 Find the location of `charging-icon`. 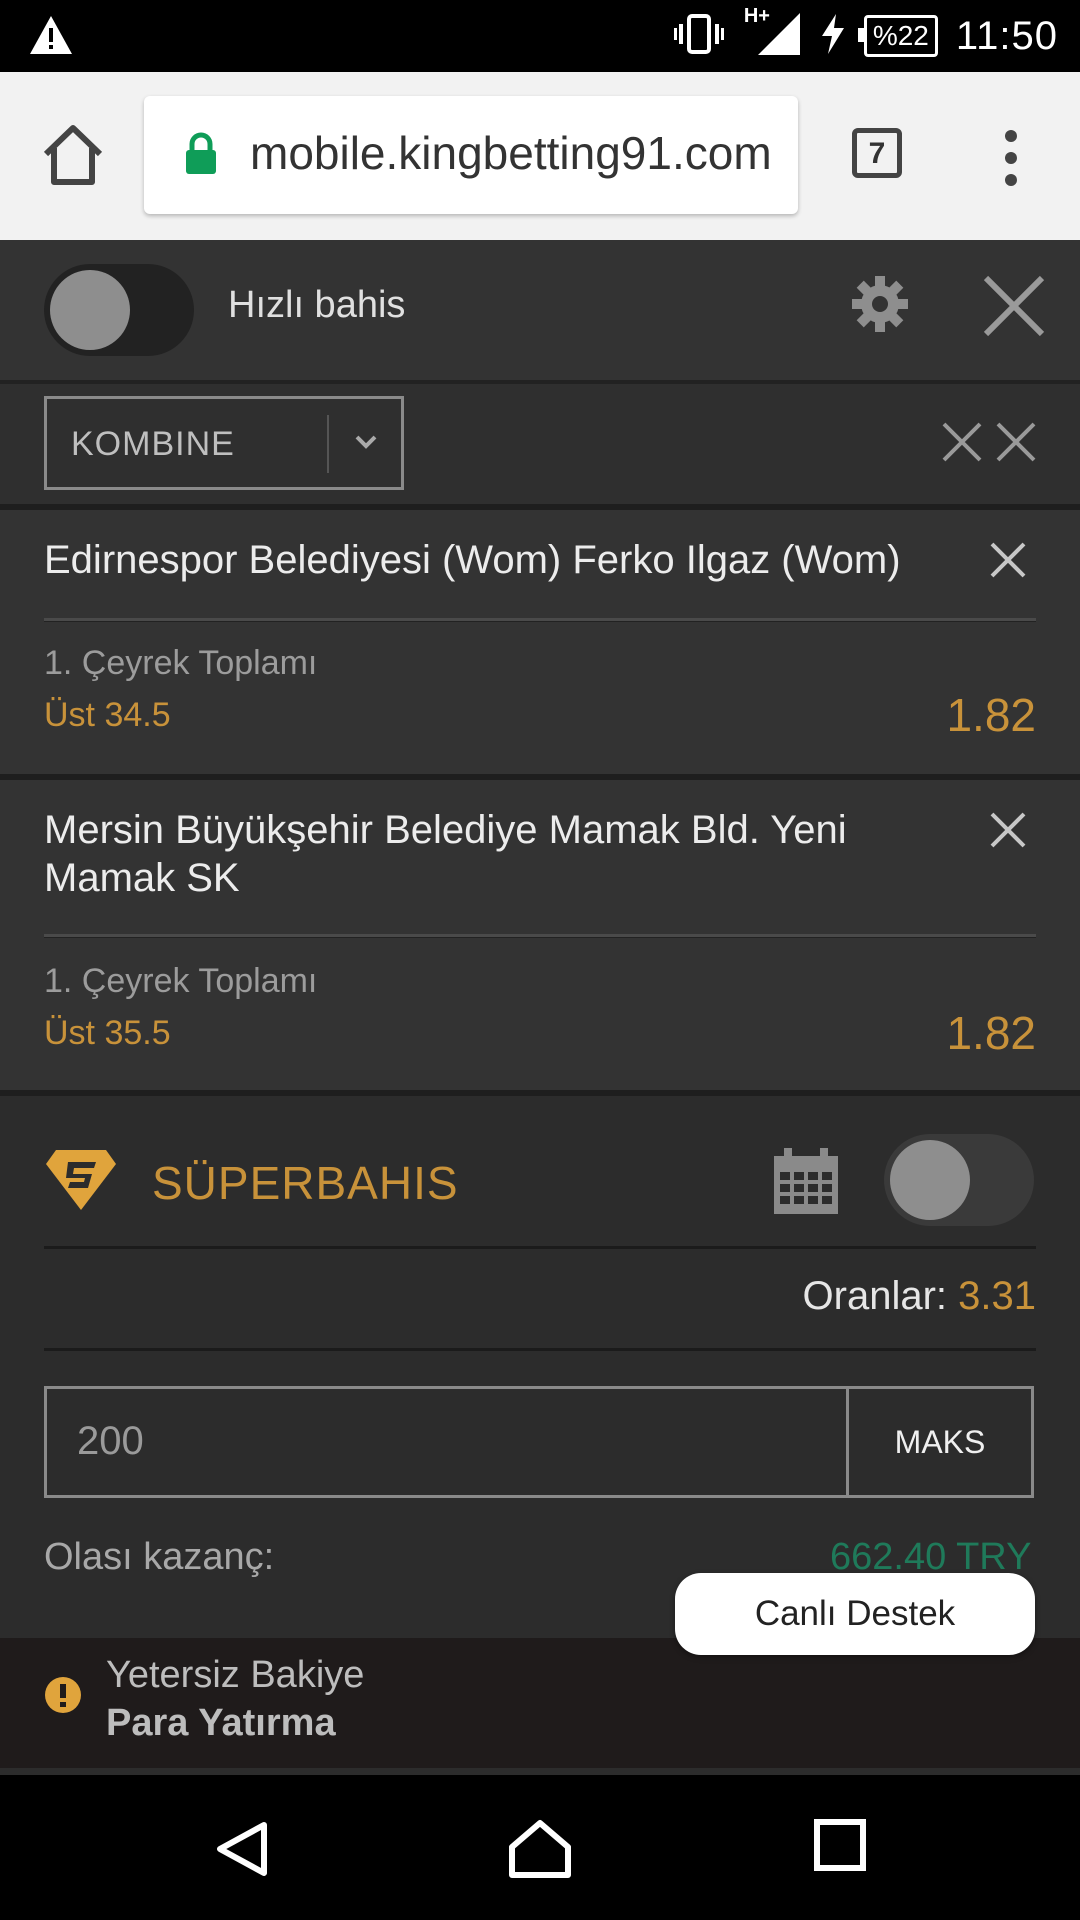

charging-icon is located at coordinates (833, 36).